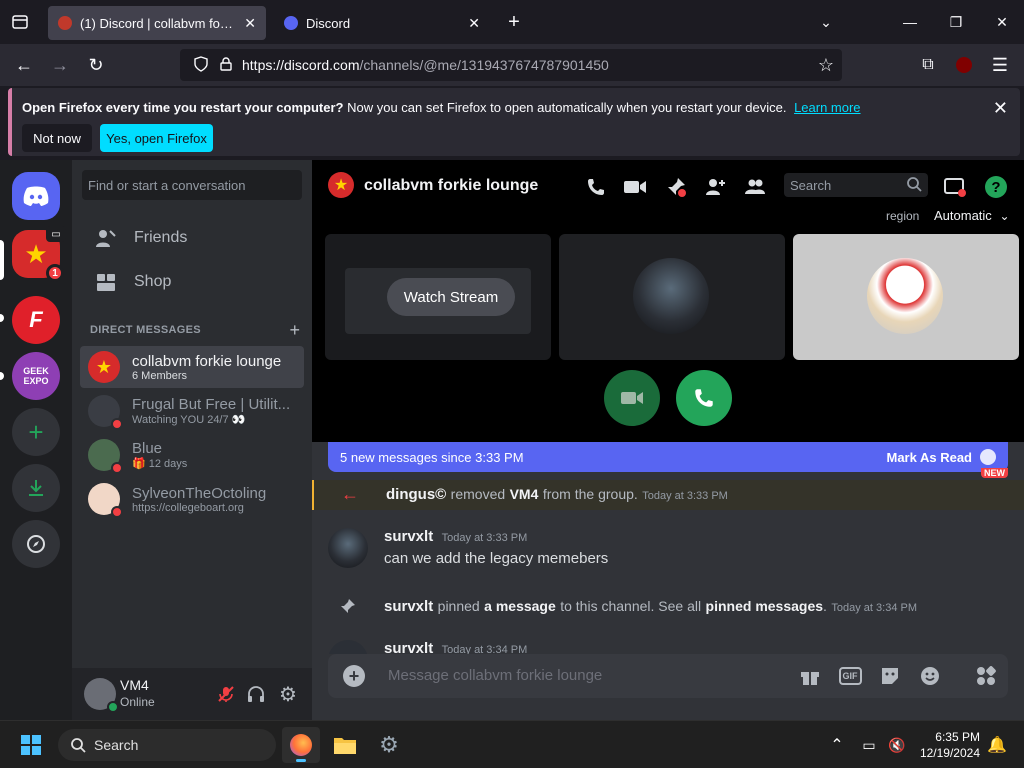  What do you see at coordinates (345, 745) in the screenshot?
I see `file-explorer-taskbar-icon` at bounding box center [345, 745].